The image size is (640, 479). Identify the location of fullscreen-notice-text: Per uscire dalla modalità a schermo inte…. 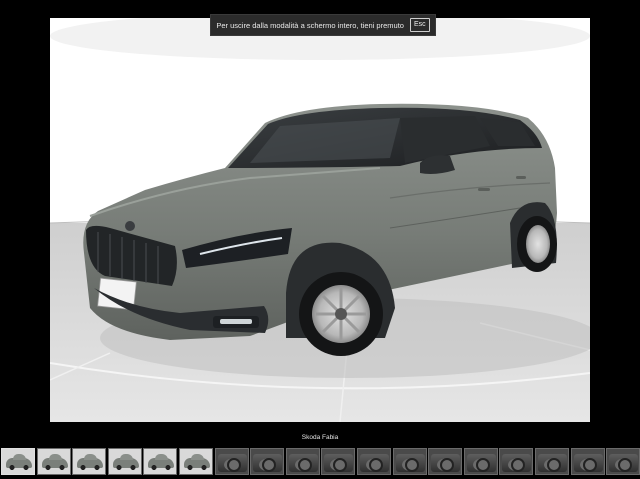
(310, 25).